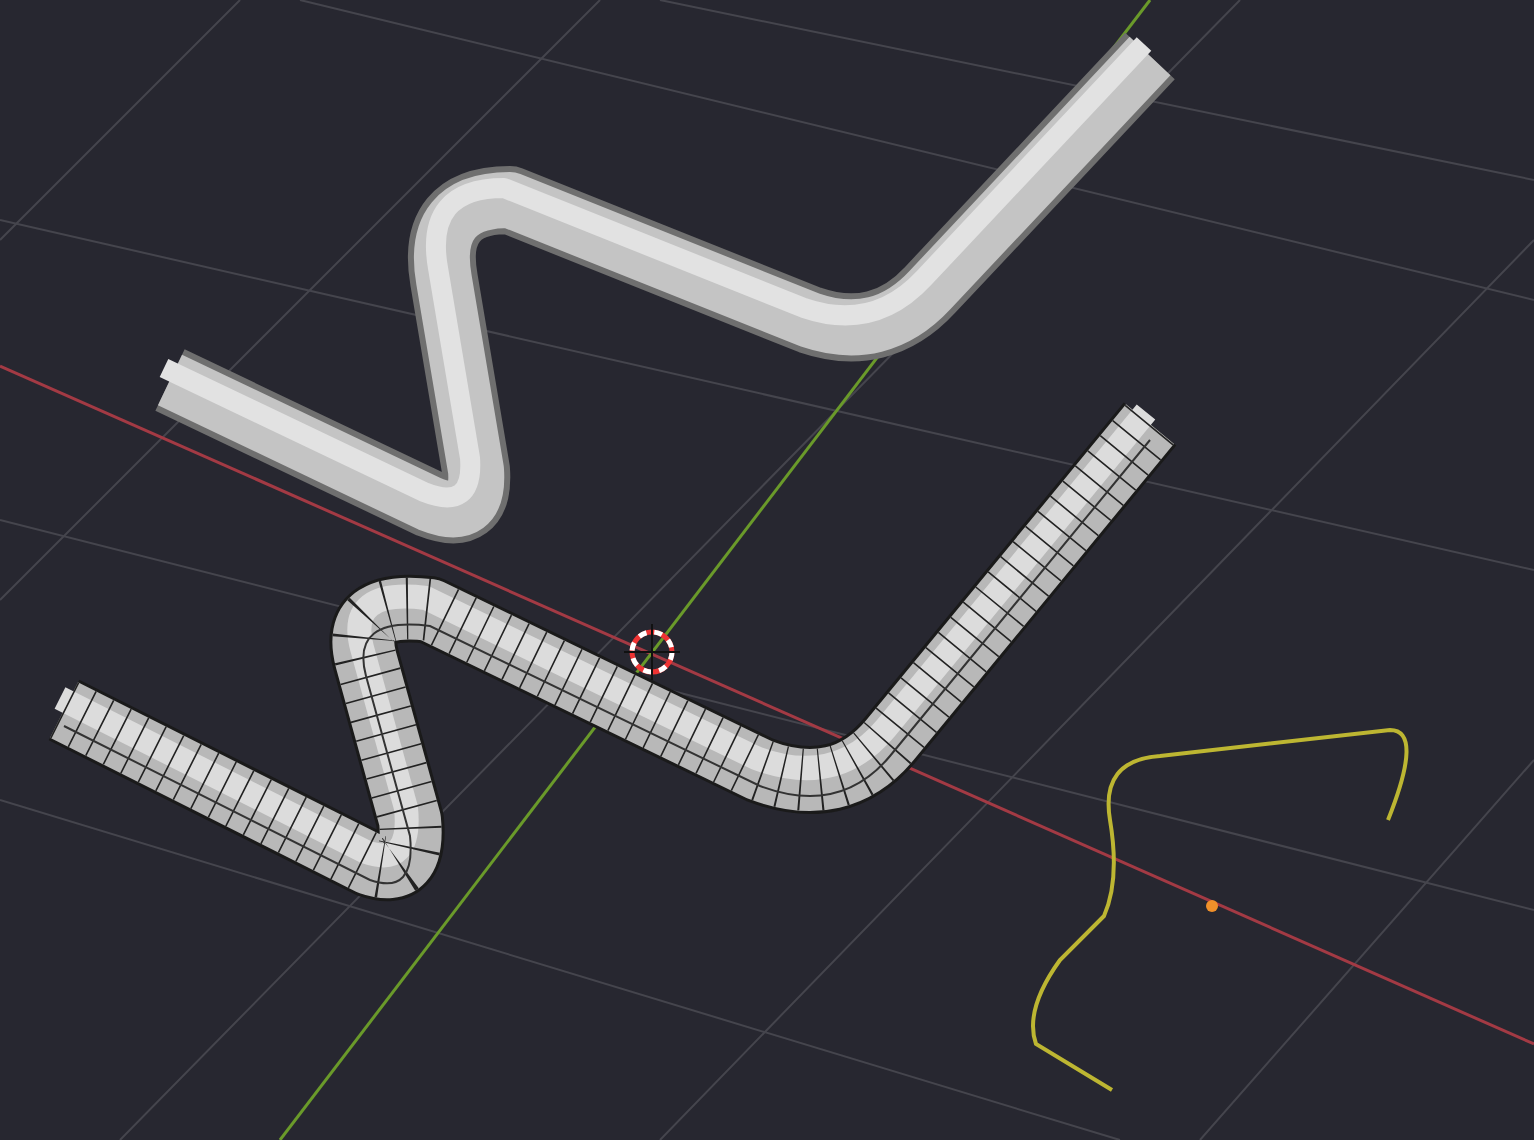 This screenshot has width=1534, height=1140. Describe the element at coordinates (1212, 906) in the screenshot. I see `origin-dot` at that location.